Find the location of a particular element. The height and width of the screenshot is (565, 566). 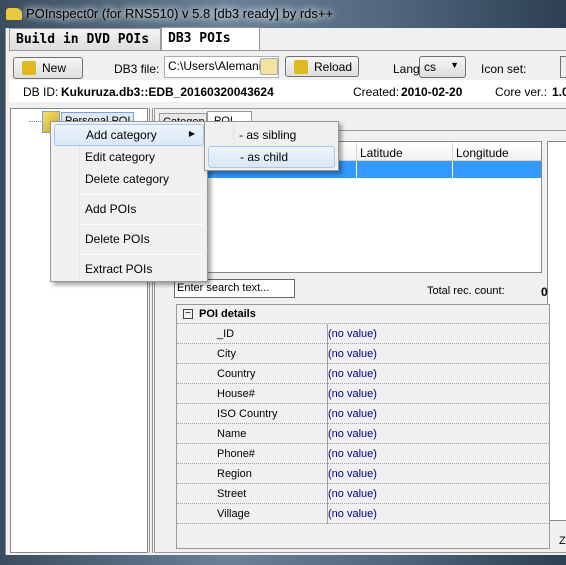

menu-item-extract-pois: Extract POIs is located at coordinates (103, 270).